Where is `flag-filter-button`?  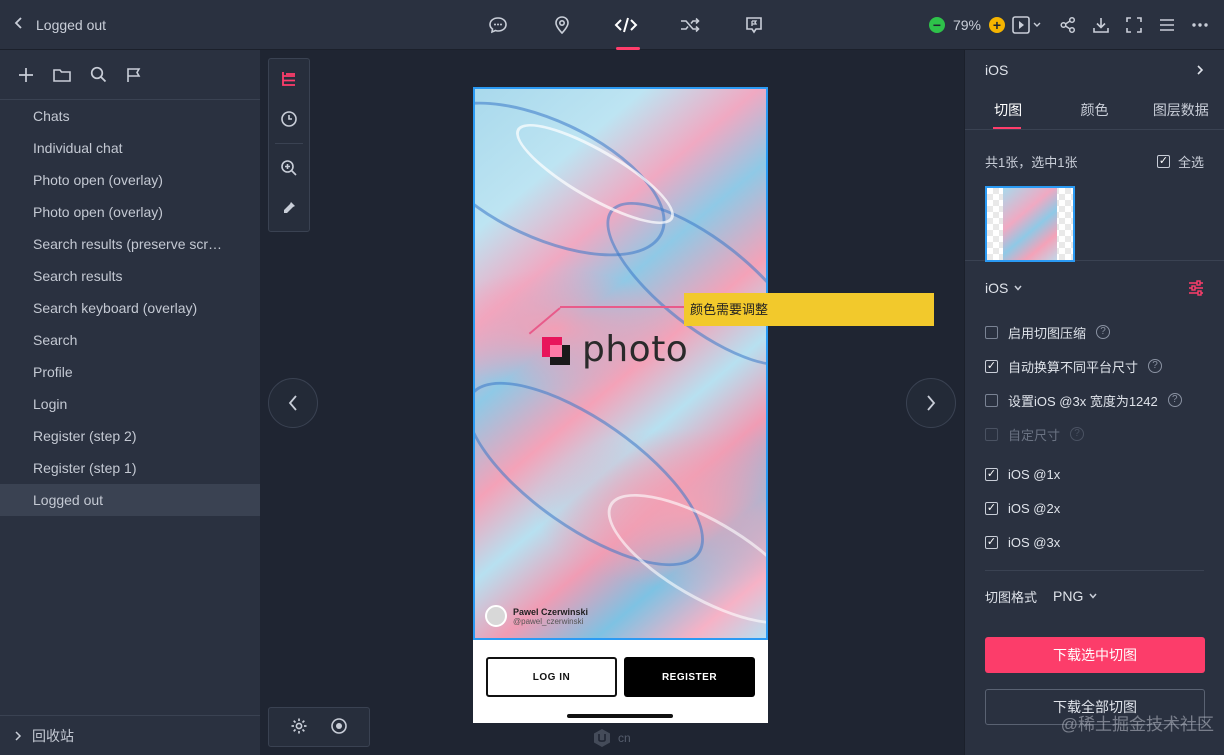
flag-filter-button is located at coordinates (134, 75).